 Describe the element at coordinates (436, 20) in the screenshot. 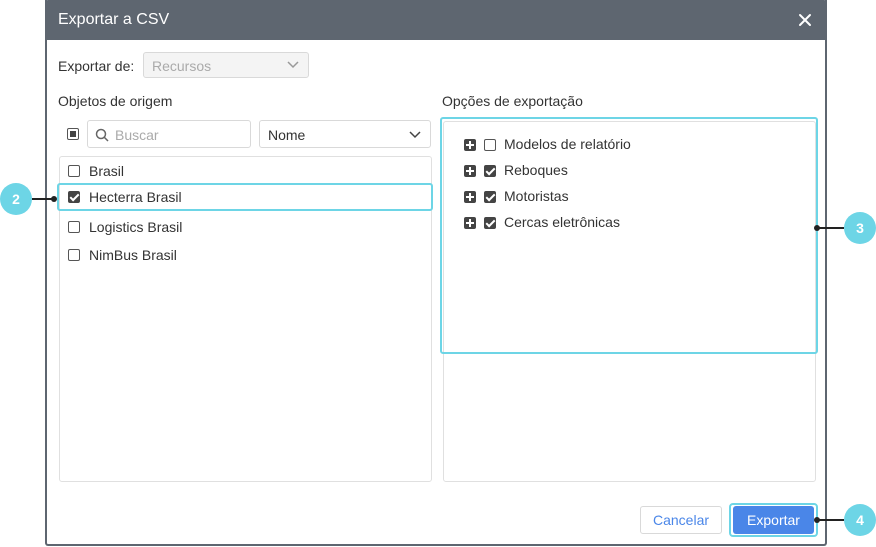

I see `dialog-titlebar: Exportar a CSV` at that location.